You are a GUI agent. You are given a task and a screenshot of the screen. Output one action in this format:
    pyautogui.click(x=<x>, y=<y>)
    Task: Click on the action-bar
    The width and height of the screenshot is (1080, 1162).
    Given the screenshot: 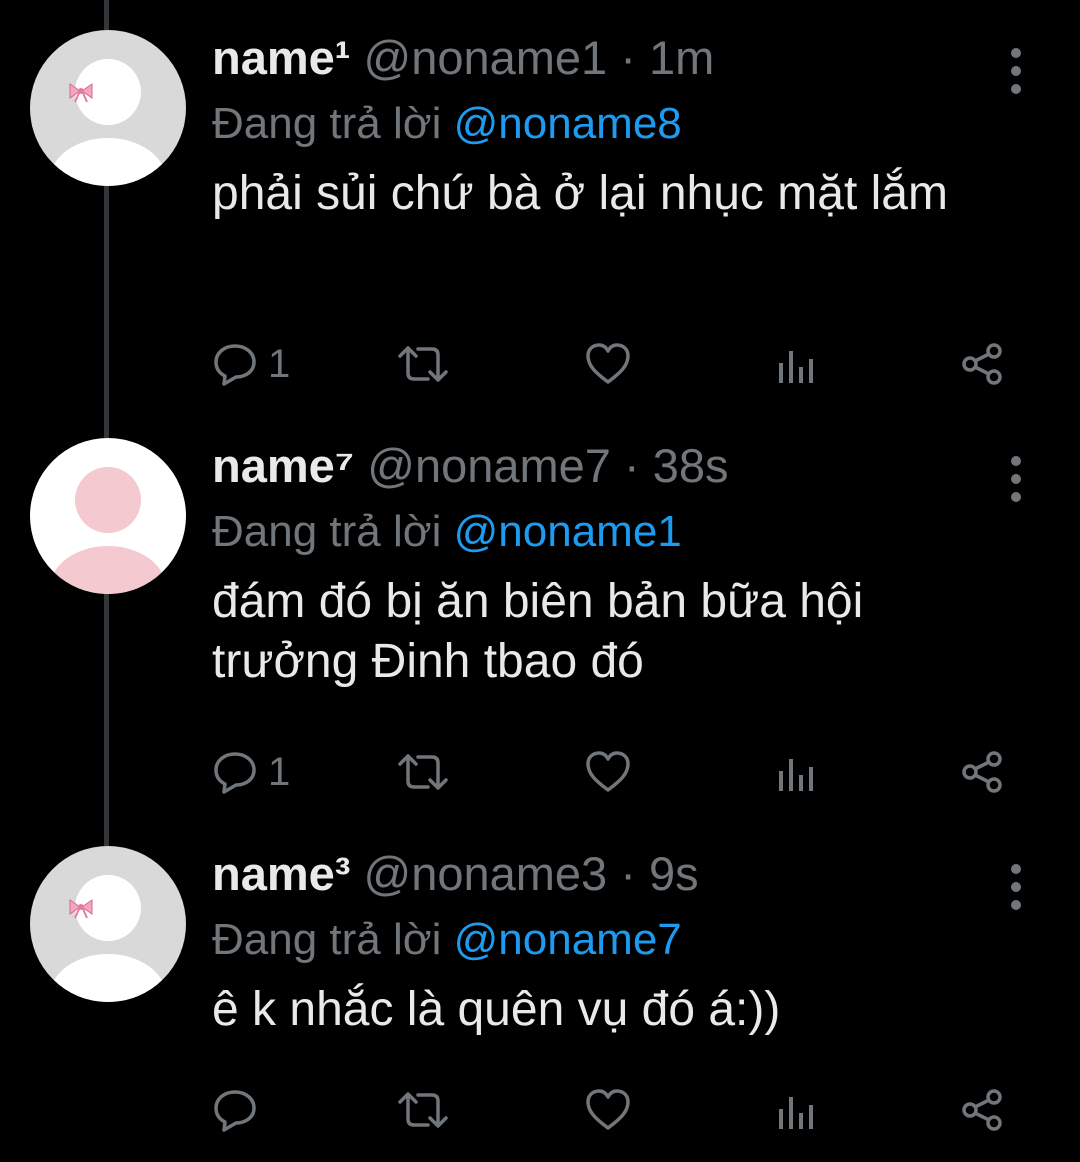 What is the action you would take?
    pyautogui.click(x=622, y=1110)
    